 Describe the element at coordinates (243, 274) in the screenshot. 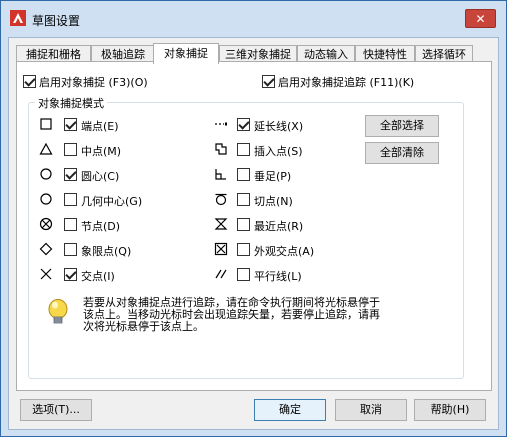

I see `parallel-checkbox` at that location.